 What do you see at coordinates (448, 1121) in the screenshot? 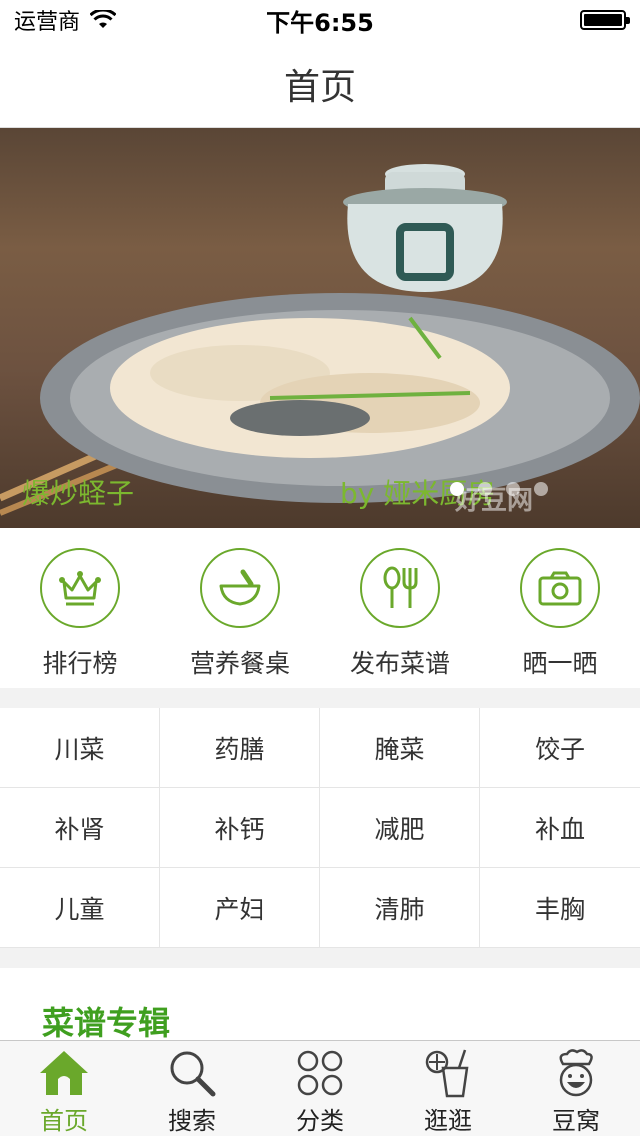
I see `tab-label: 逛逛` at bounding box center [448, 1121].